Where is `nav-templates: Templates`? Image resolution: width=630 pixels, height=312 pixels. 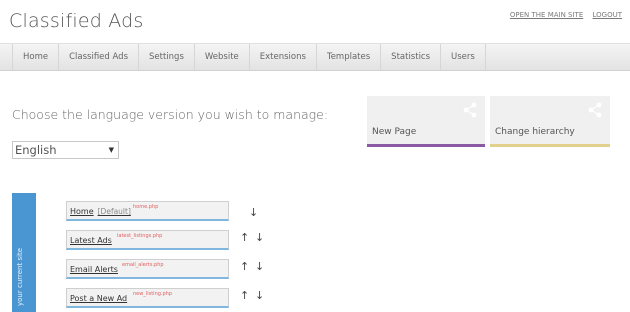 nav-templates: Templates is located at coordinates (349, 57).